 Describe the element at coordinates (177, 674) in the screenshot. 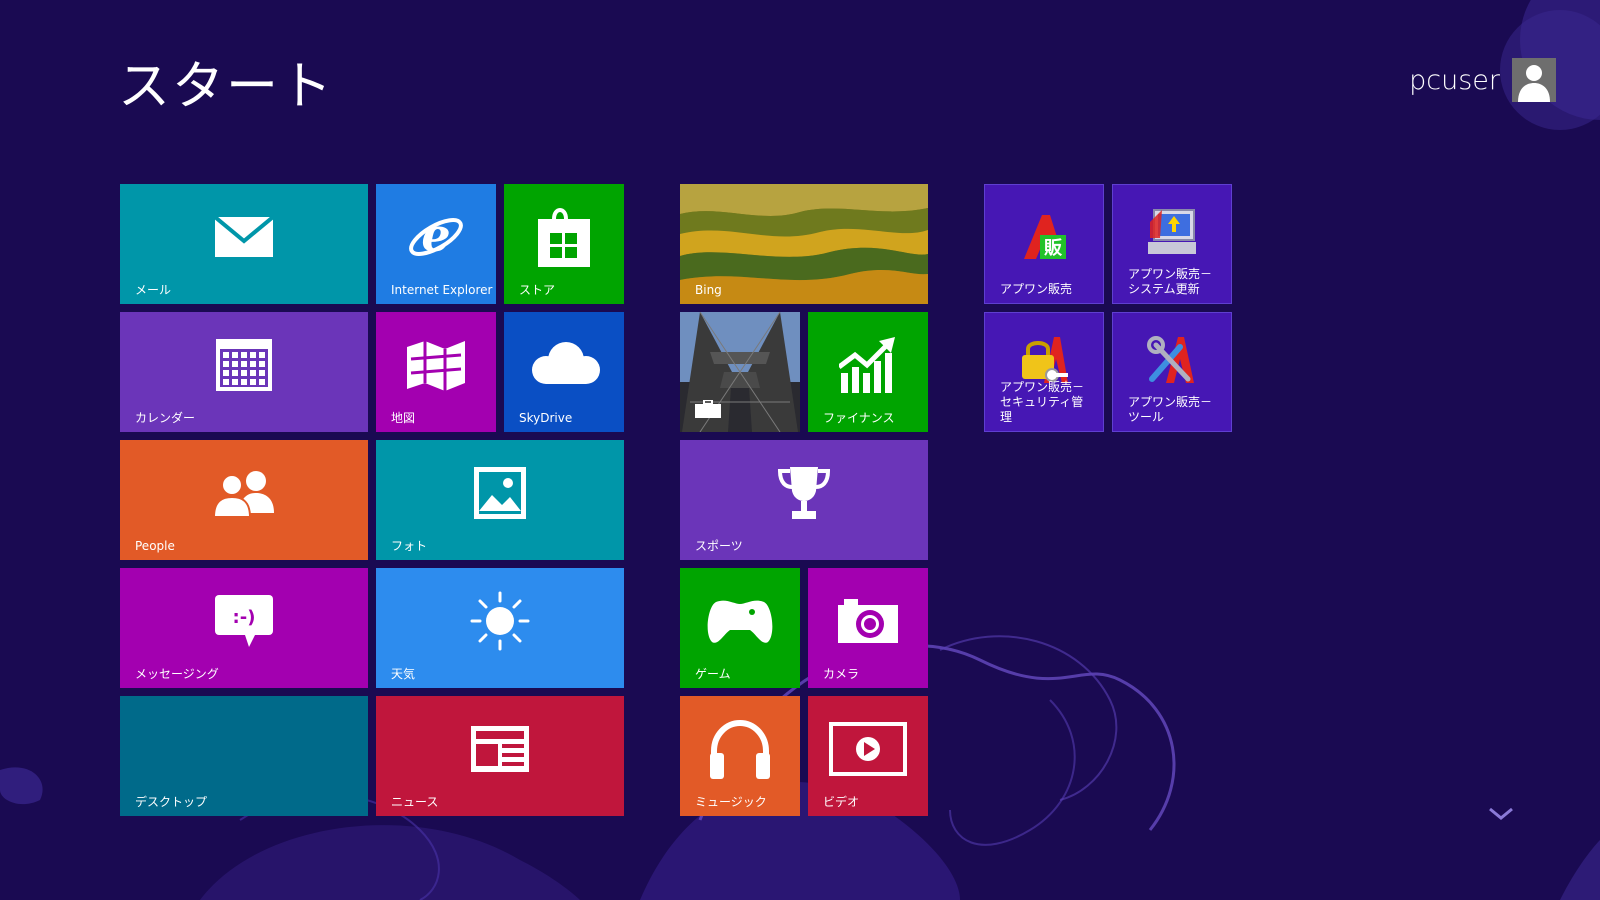

I see `tile-label-messaging: メッセージング` at that location.